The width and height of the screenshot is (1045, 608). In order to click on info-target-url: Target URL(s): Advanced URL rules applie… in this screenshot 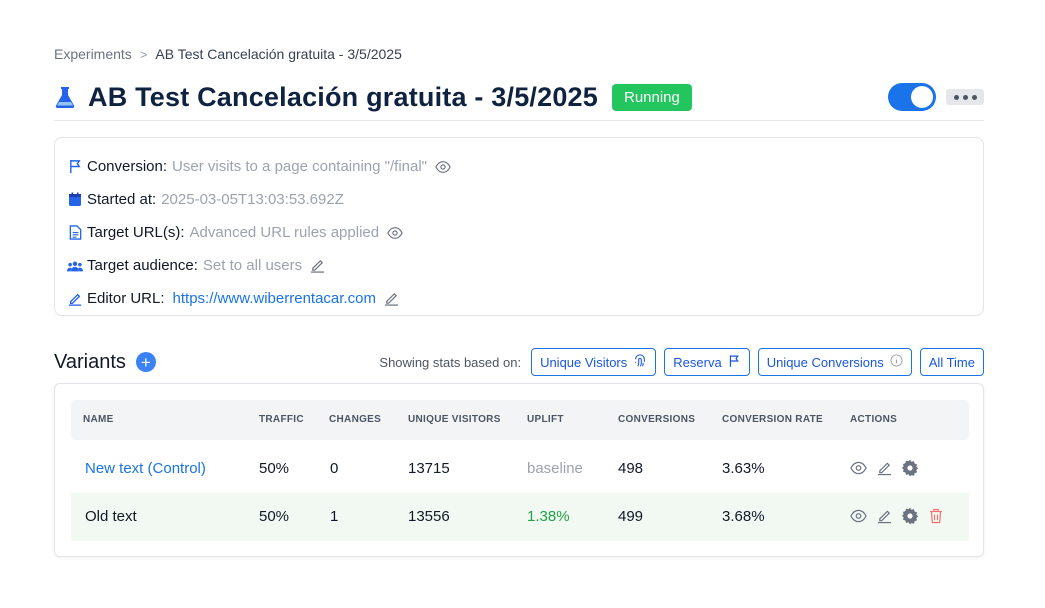, I will do `click(519, 232)`.